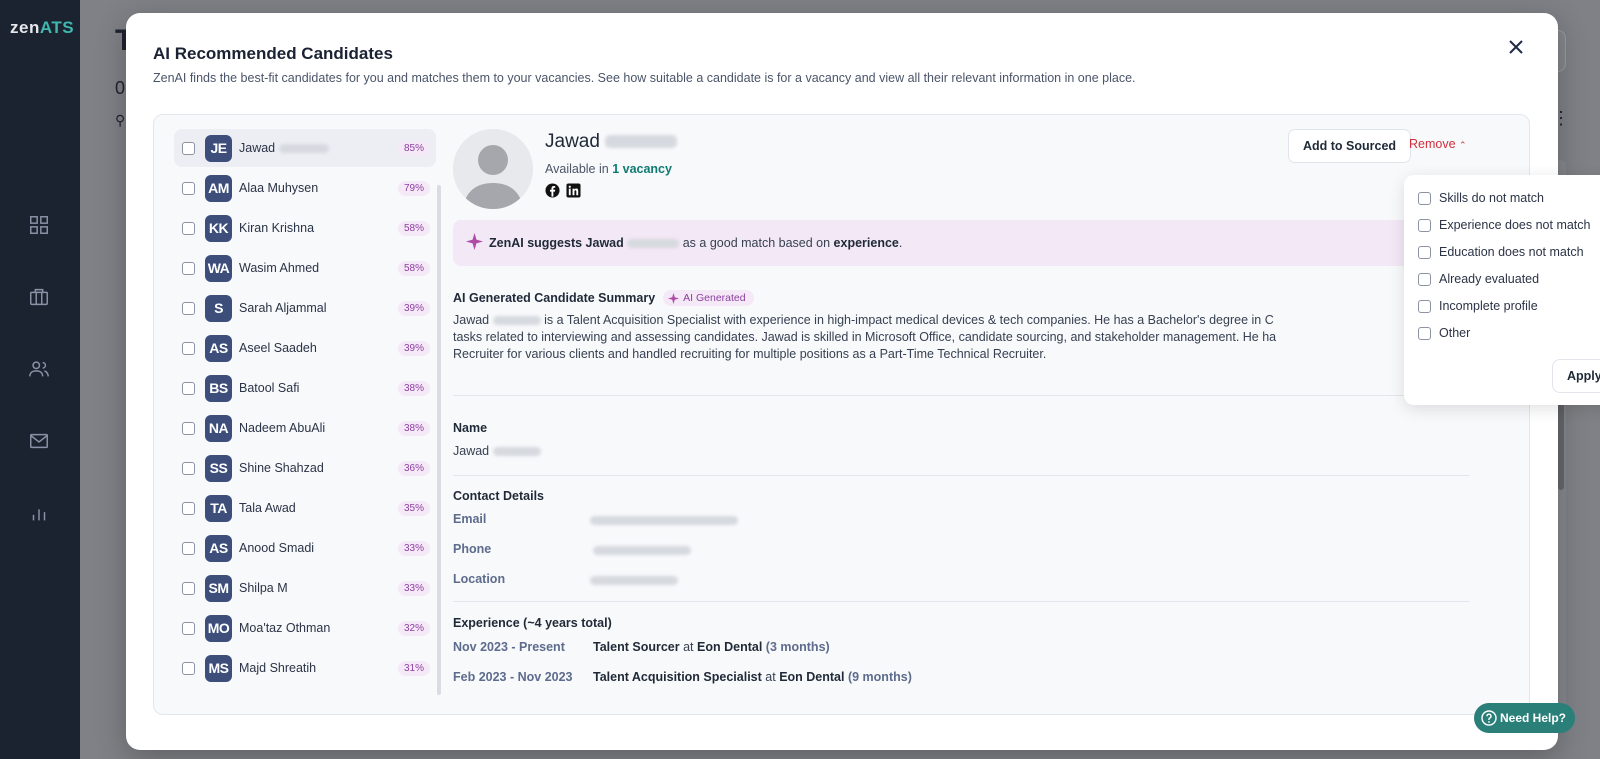 This screenshot has height=759, width=1600. Describe the element at coordinates (413, 668) in the screenshot. I see `match-percentage-badge: 31%` at that location.